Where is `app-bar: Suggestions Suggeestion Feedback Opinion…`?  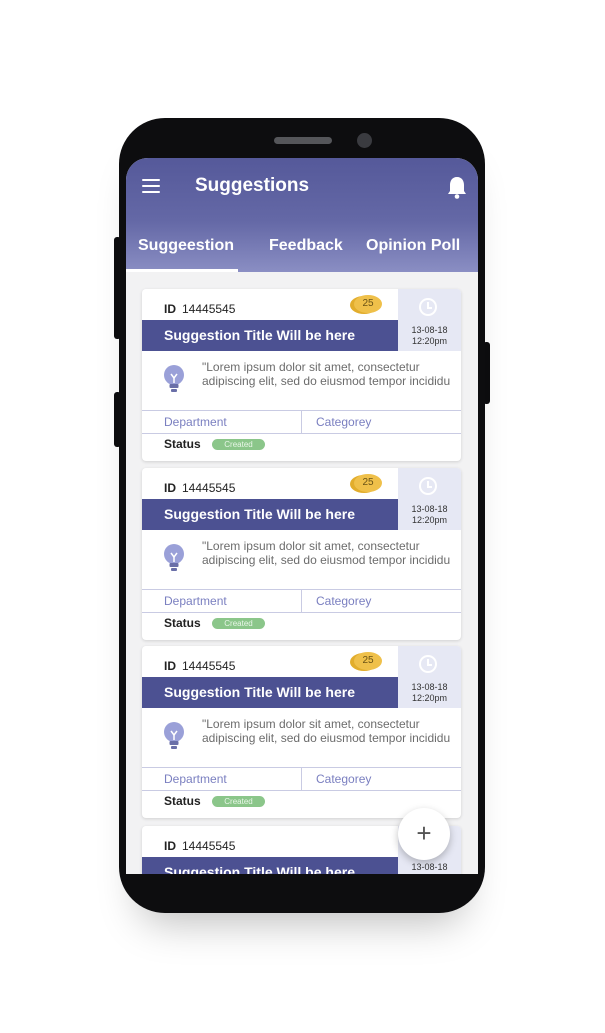
app-bar: Suggestions Suggeestion Feedback Opinion… is located at coordinates (302, 215).